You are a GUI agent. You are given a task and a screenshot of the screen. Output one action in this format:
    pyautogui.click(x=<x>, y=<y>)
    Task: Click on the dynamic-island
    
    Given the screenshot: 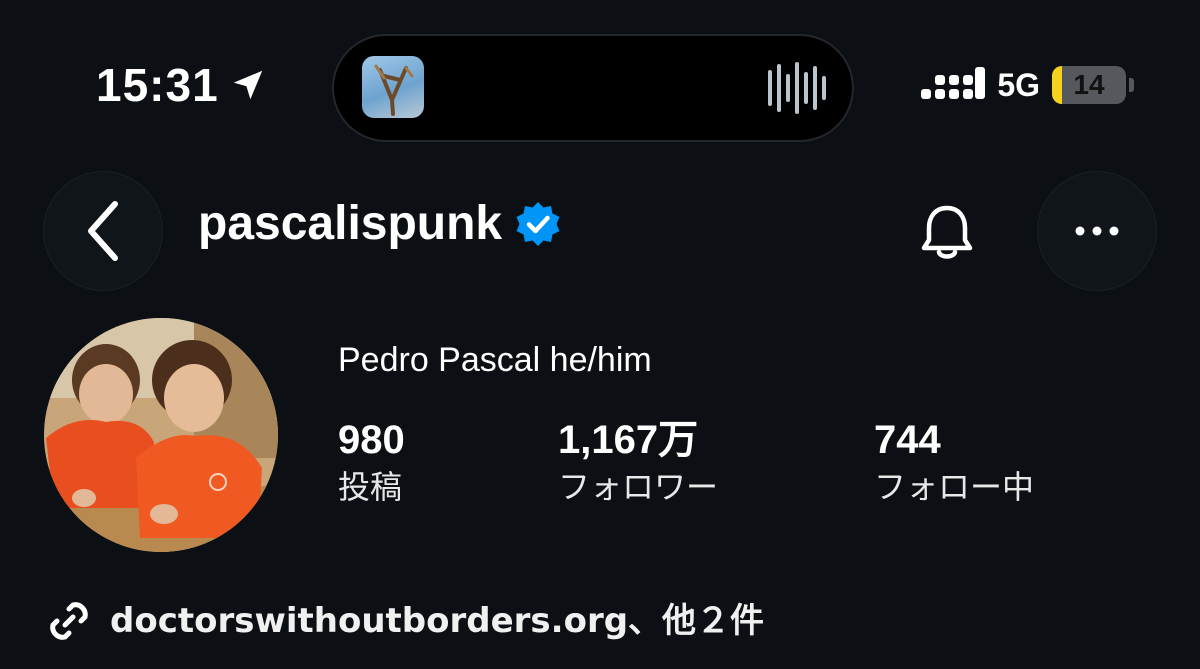 What is the action you would take?
    pyautogui.click(x=593, y=88)
    